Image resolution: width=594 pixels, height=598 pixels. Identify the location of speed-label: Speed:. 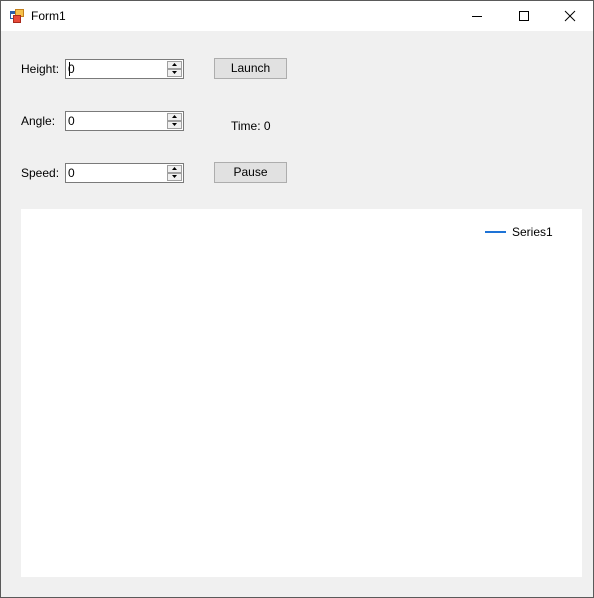
(40, 173).